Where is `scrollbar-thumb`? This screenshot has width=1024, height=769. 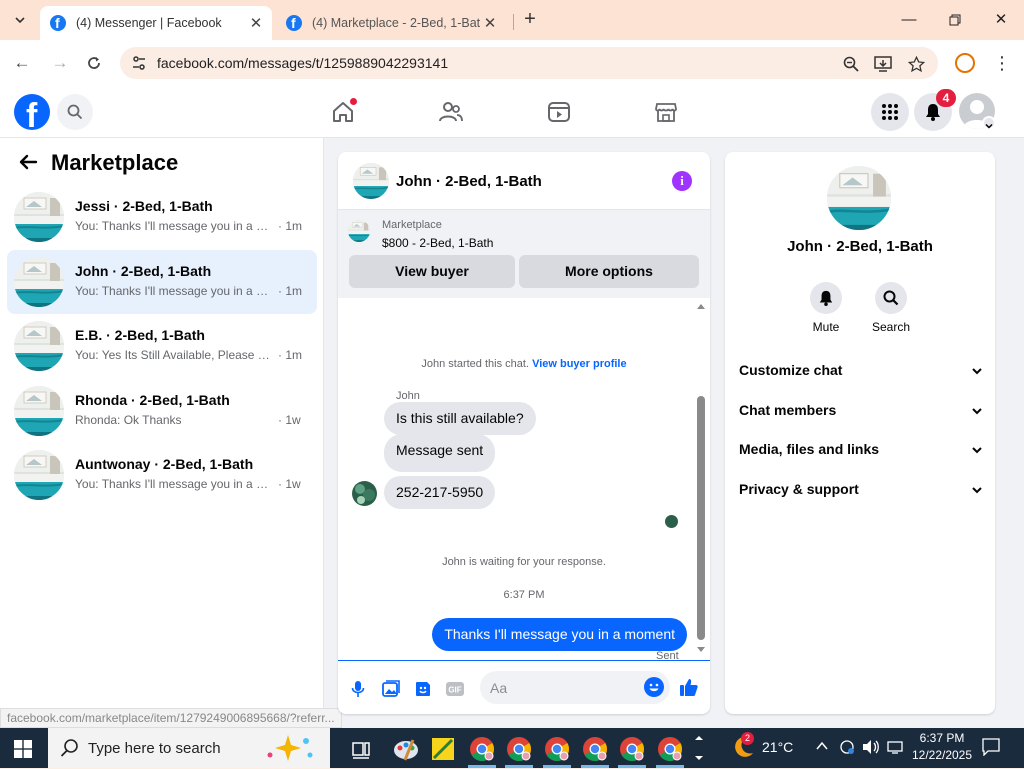 scrollbar-thumb is located at coordinates (701, 518).